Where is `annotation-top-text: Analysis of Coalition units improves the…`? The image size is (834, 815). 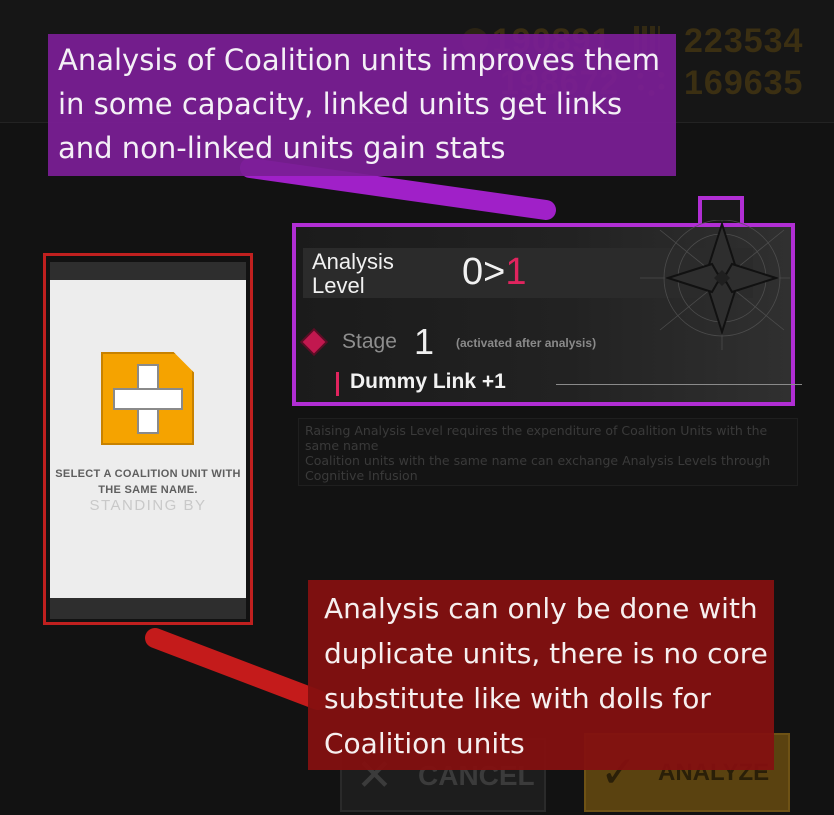 annotation-top-text: Analysis of Coalition units improves the… is located at coordinates (359, 104).